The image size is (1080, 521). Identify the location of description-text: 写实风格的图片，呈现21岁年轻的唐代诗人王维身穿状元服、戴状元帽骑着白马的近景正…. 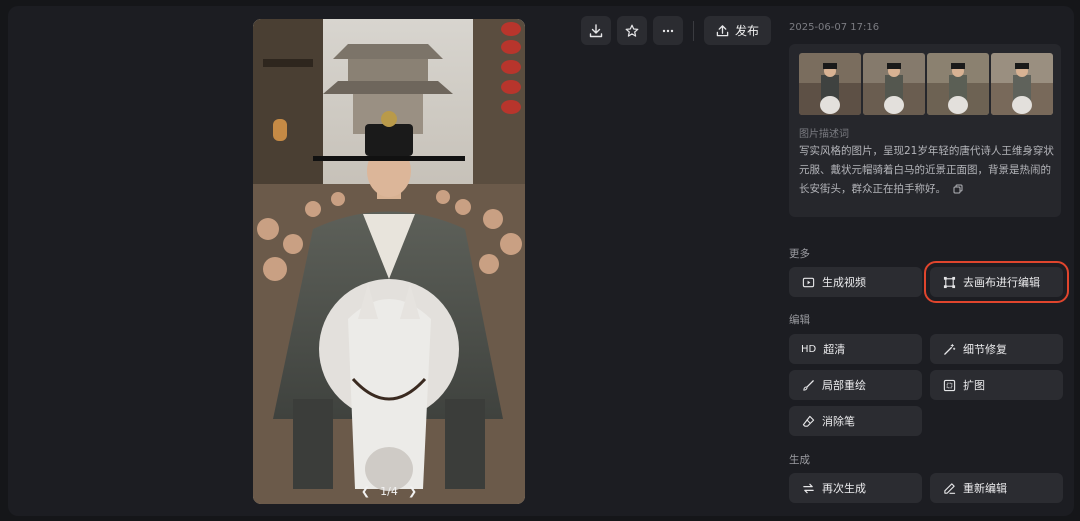
(926, 170).